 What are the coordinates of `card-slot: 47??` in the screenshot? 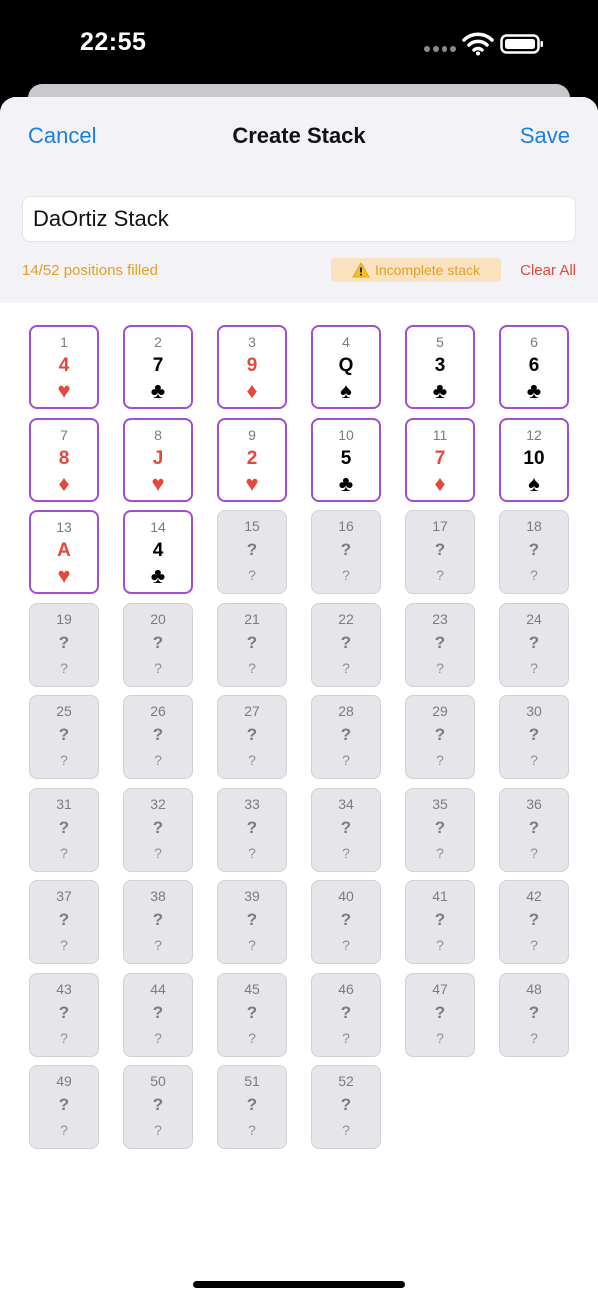 It's located at (440, 1014).